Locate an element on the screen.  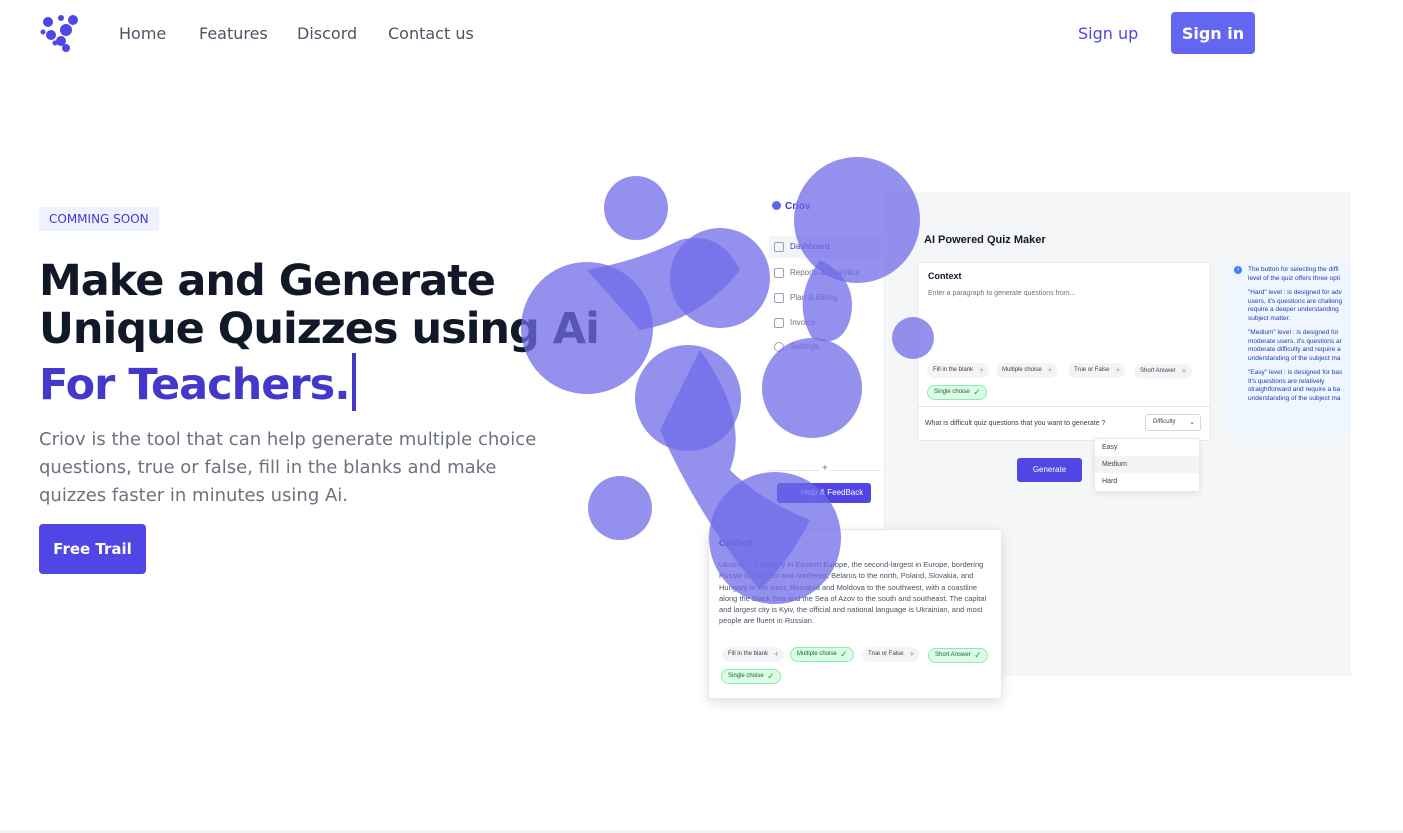
dropdown-hard: Hard is located at coordinates (1147, 481).